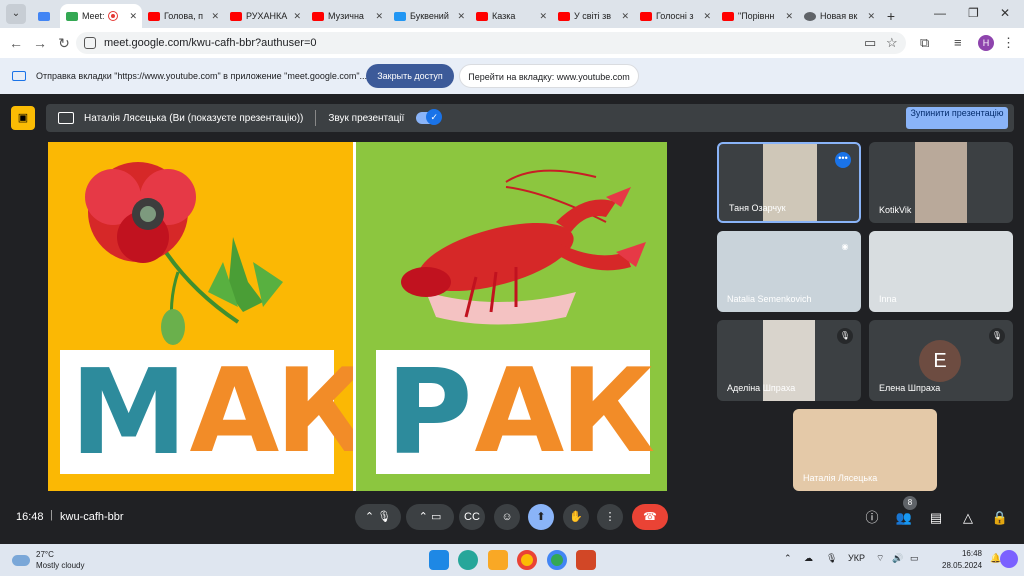 This screenshot has height=576, width=1024. I want to click on people-count-badge: 8, so click(910, 503).